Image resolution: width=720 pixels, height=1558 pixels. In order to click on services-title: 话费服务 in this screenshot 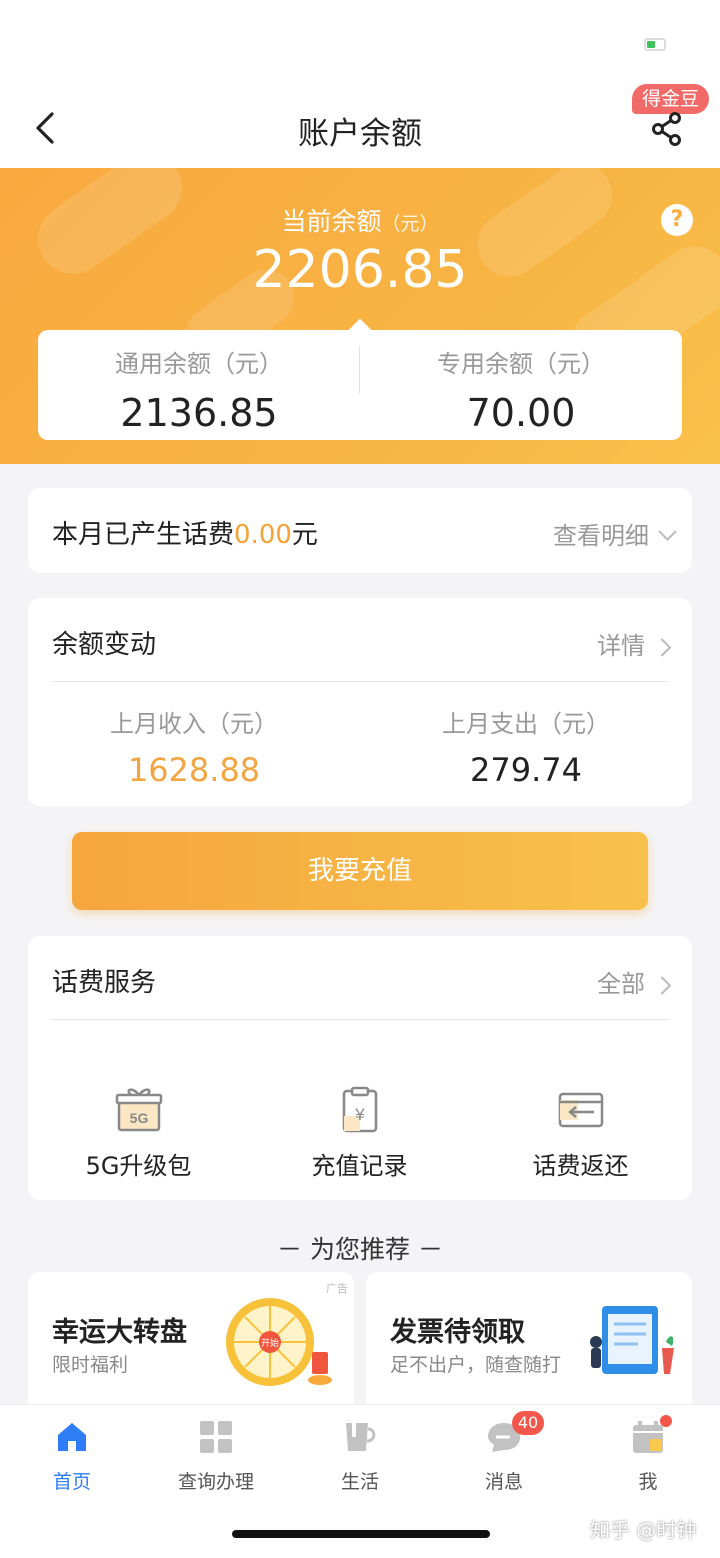, I will do `click(104, 983)`.